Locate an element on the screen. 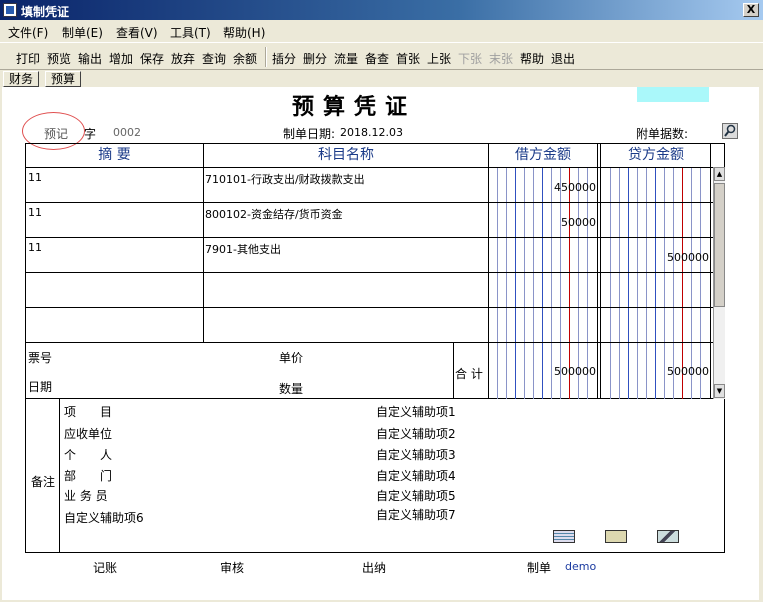 This screenshot has width=763, height=602. remark-custom2: 自定义辅助项2 is located at coordinates (416, 433).